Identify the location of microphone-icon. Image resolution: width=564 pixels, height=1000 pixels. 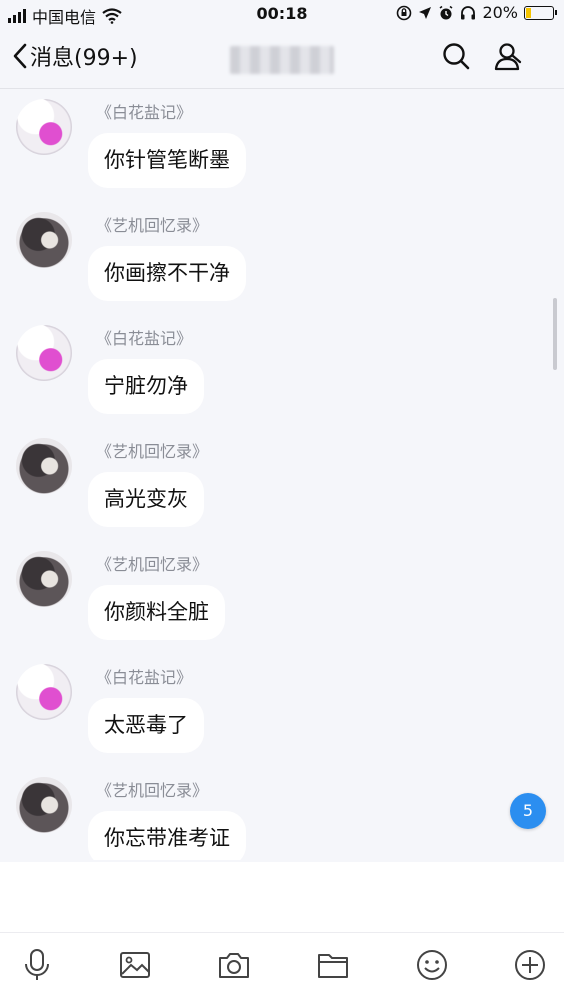
(37, 965).